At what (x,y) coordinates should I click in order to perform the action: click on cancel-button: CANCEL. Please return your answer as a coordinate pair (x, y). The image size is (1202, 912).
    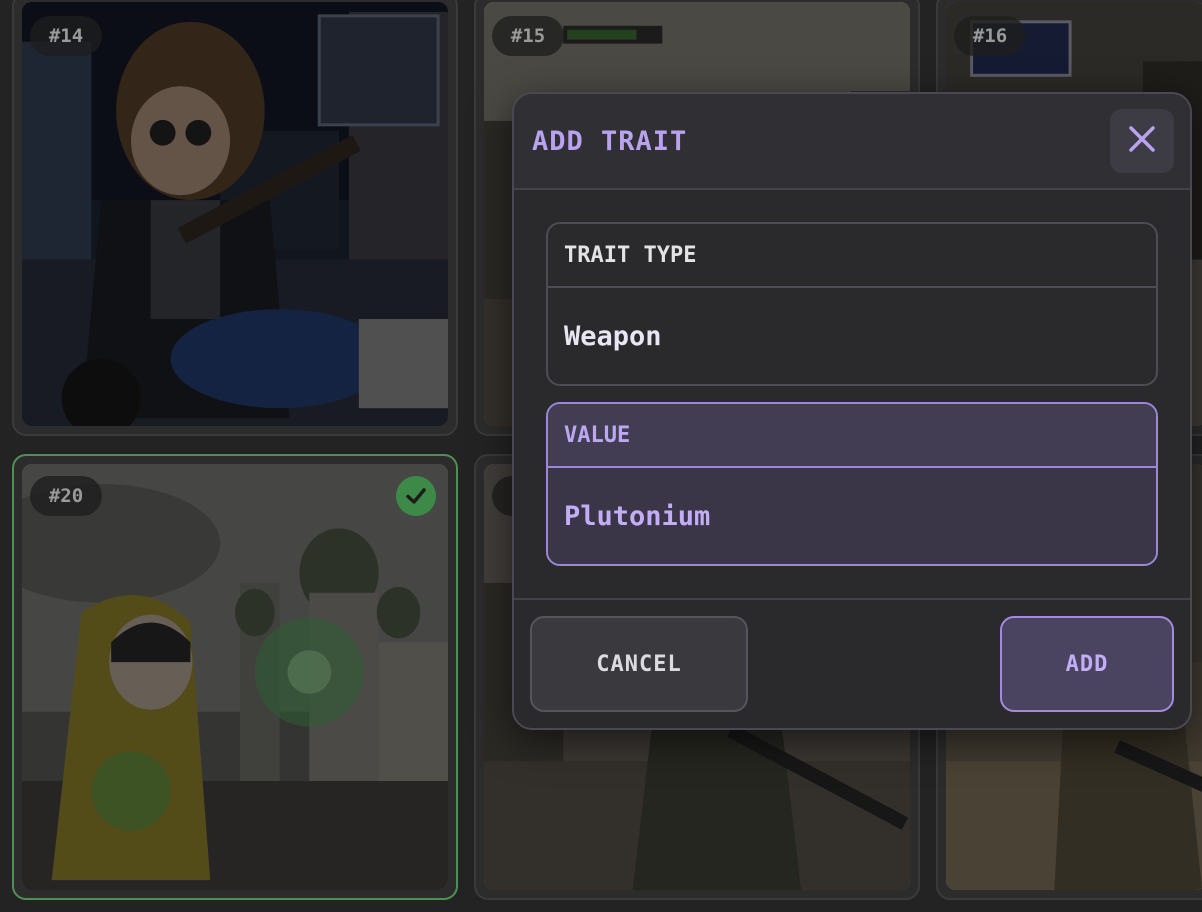
    Looking at the image, I should click on (639, 664).